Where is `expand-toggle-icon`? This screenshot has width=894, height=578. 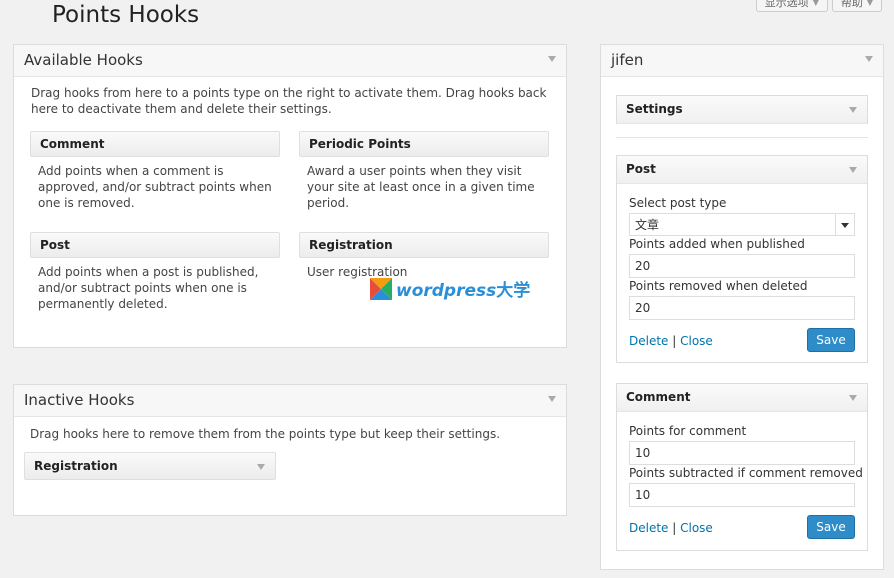 expand-toggle-icon is located at coordinates (261, 467).